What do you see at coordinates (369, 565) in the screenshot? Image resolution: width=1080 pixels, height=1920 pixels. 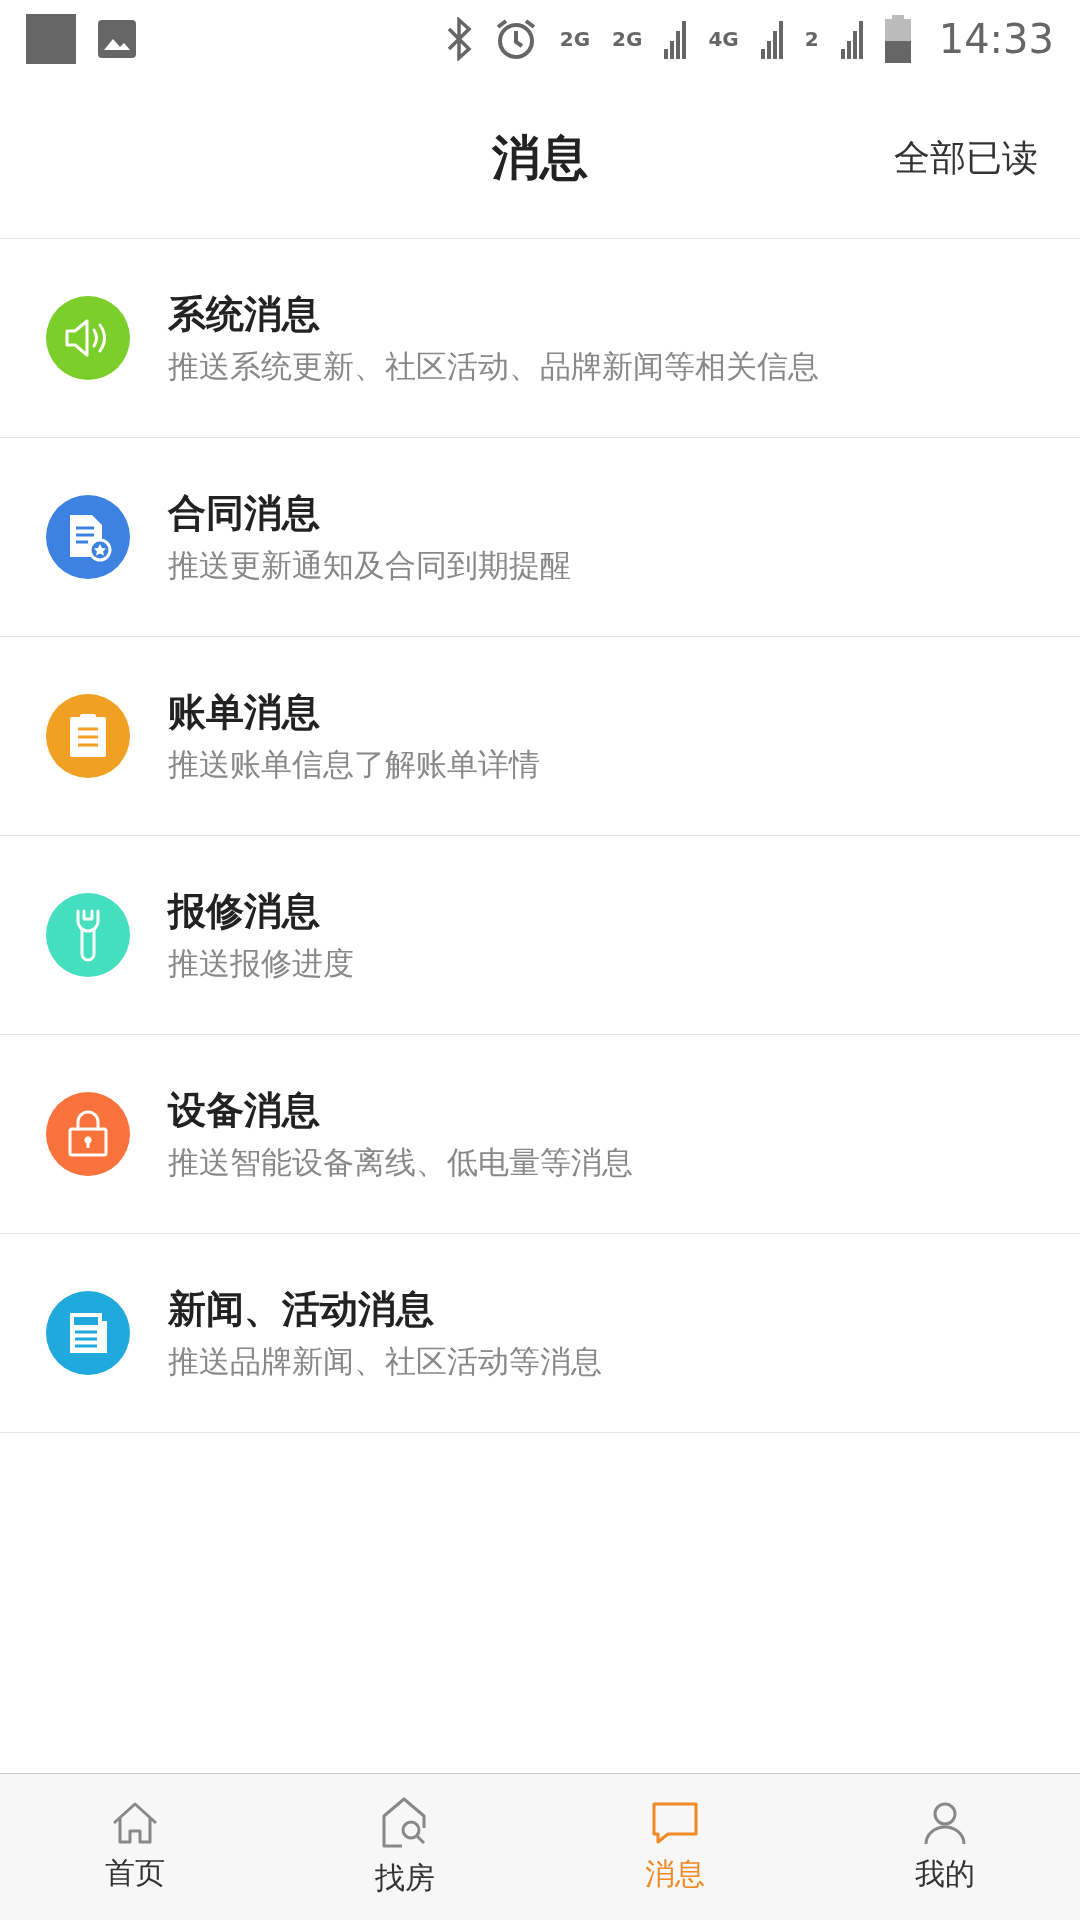 I see `message-category-description: 推送更新通知及合同到期提醒` at bounding box center [369, 565].